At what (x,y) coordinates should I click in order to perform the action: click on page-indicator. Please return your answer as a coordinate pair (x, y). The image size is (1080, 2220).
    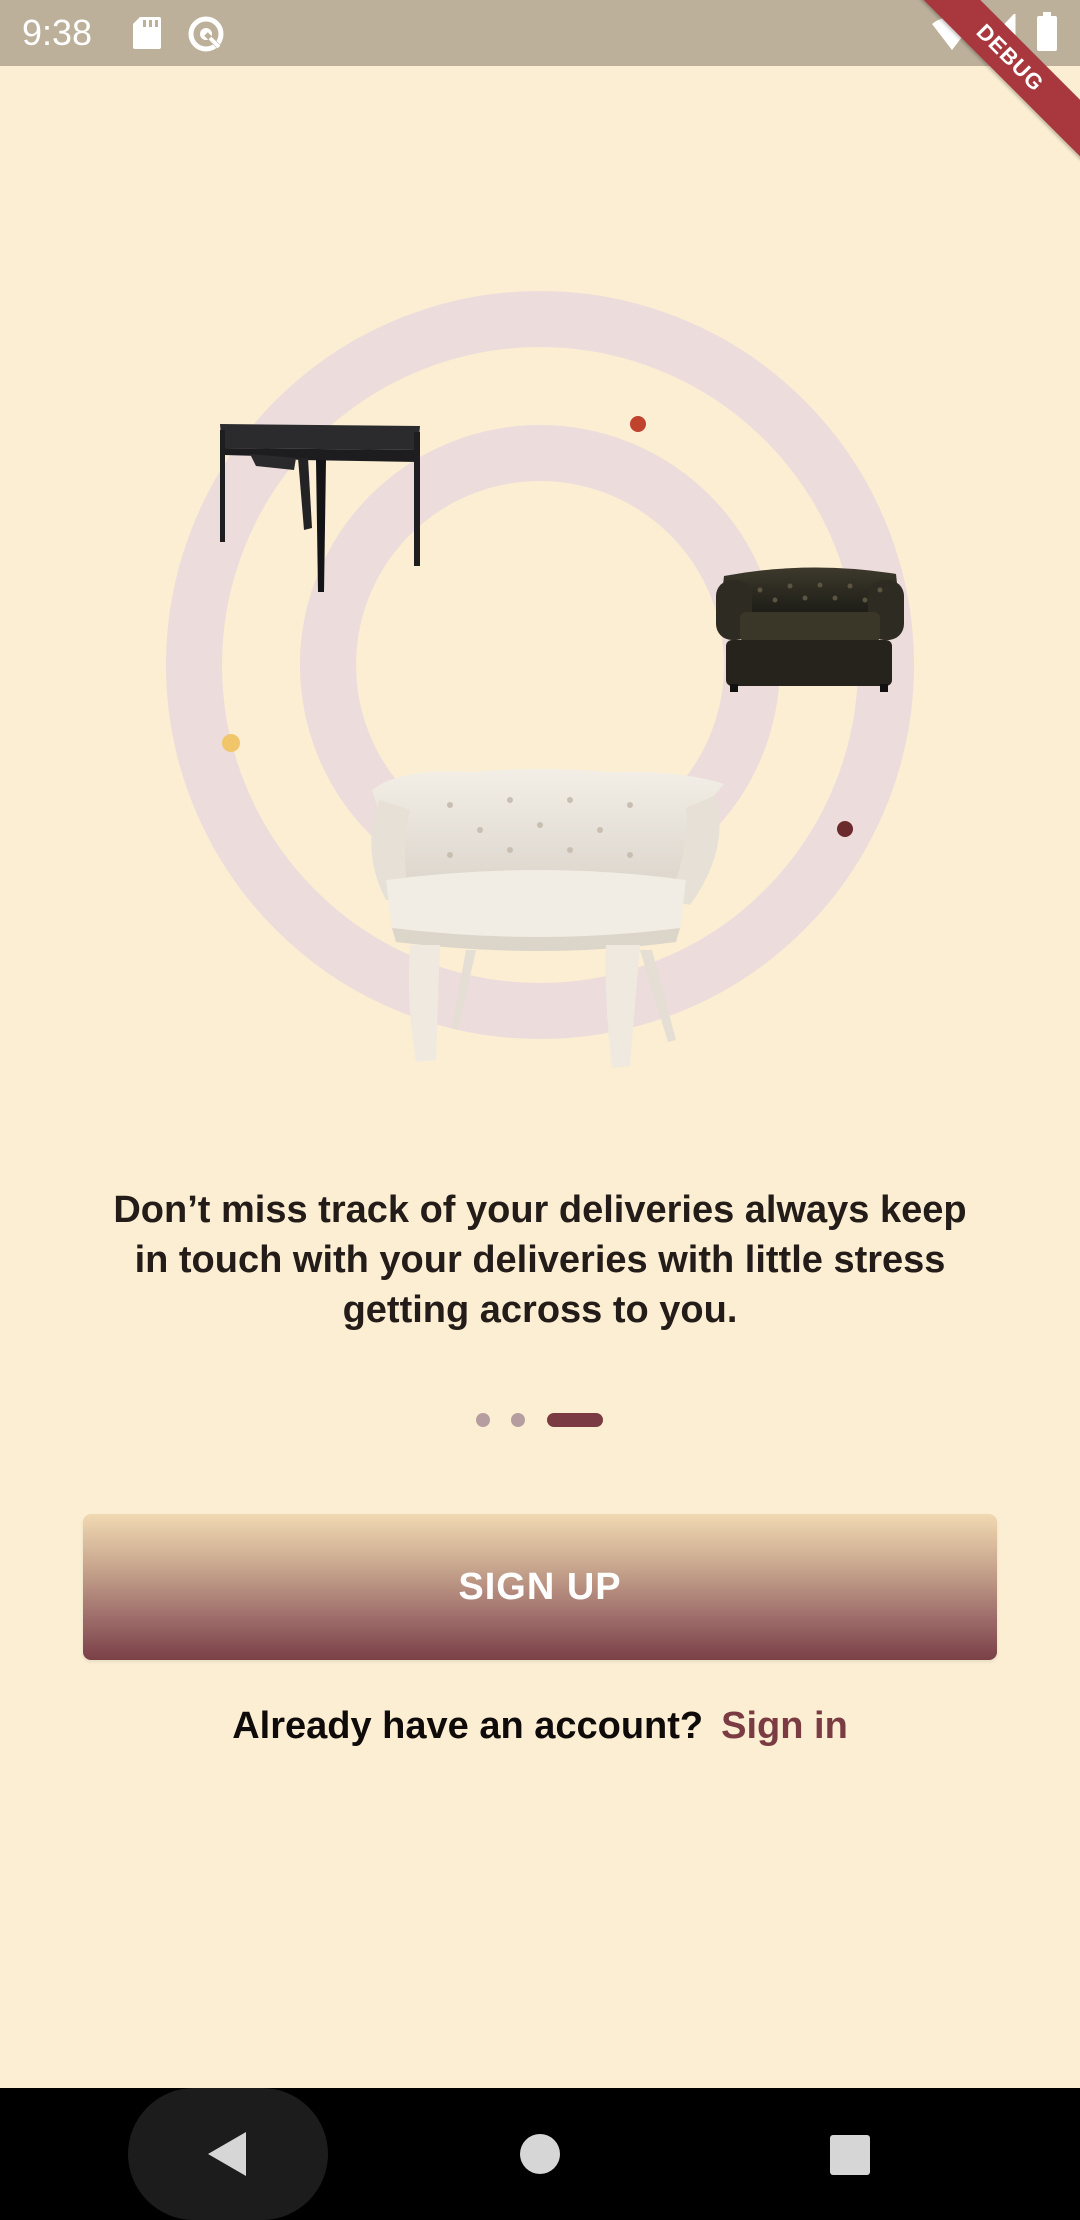
    Looking at the image, I should click on (540, 1420).